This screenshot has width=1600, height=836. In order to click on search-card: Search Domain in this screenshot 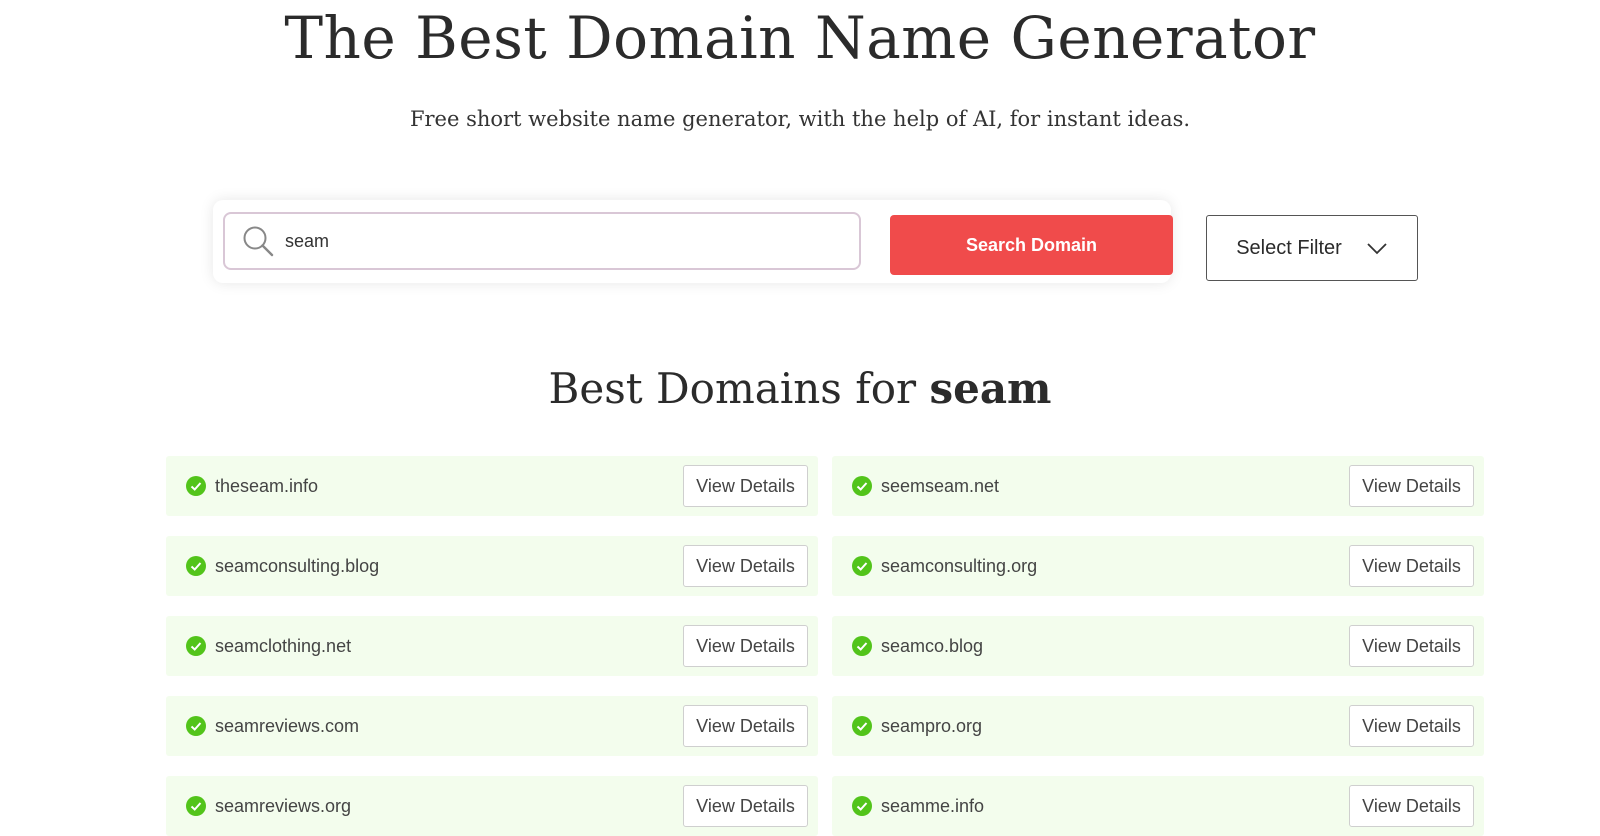, I will do `click(693, 241)`.